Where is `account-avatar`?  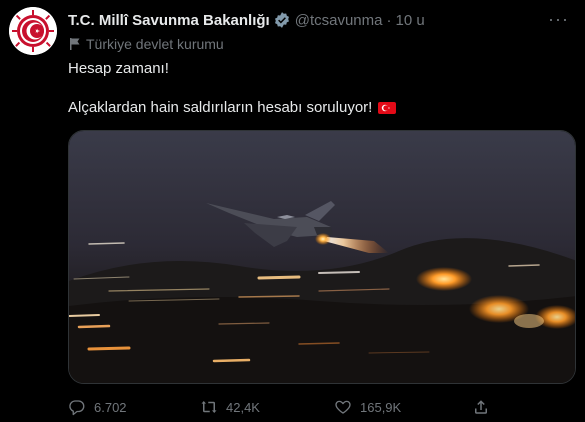
account-avatar is located at coordinates (33, 31).